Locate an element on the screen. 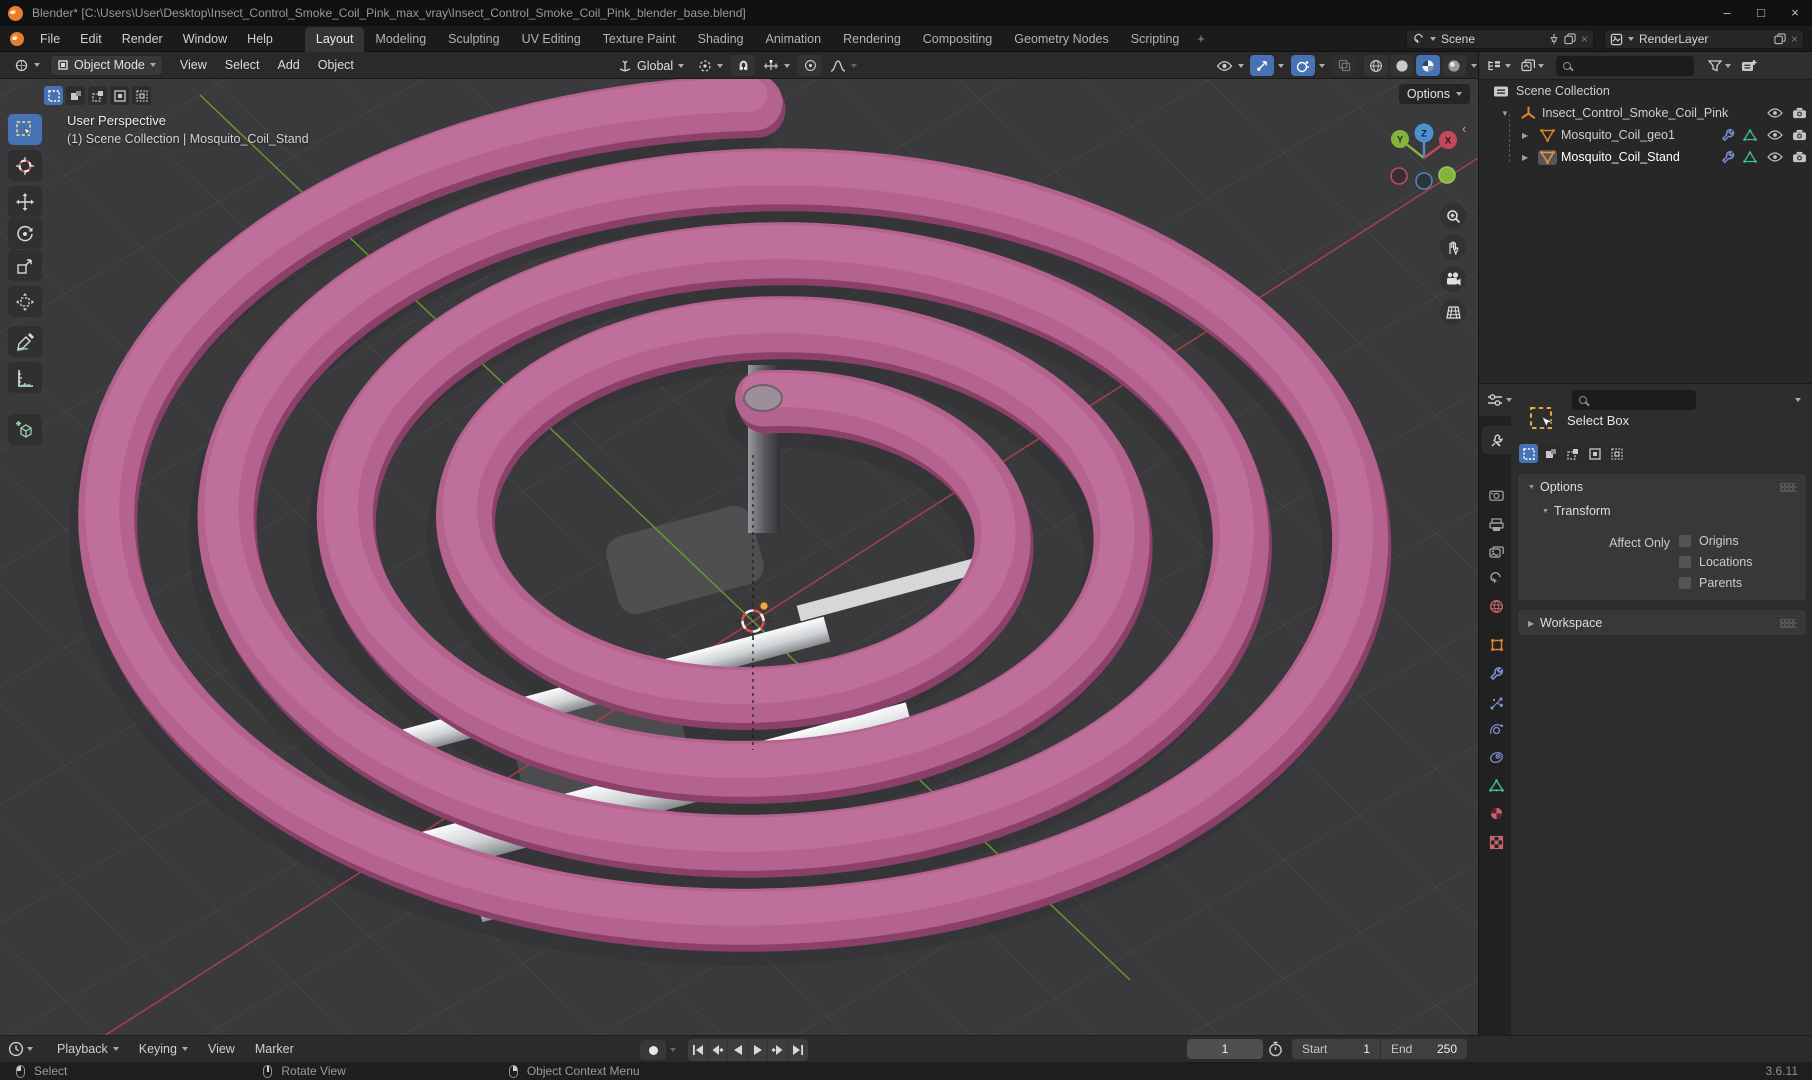 The height and width of the screenshot is (1080, 1812). timeline-editor-type is located at coordinates (20, 1049).